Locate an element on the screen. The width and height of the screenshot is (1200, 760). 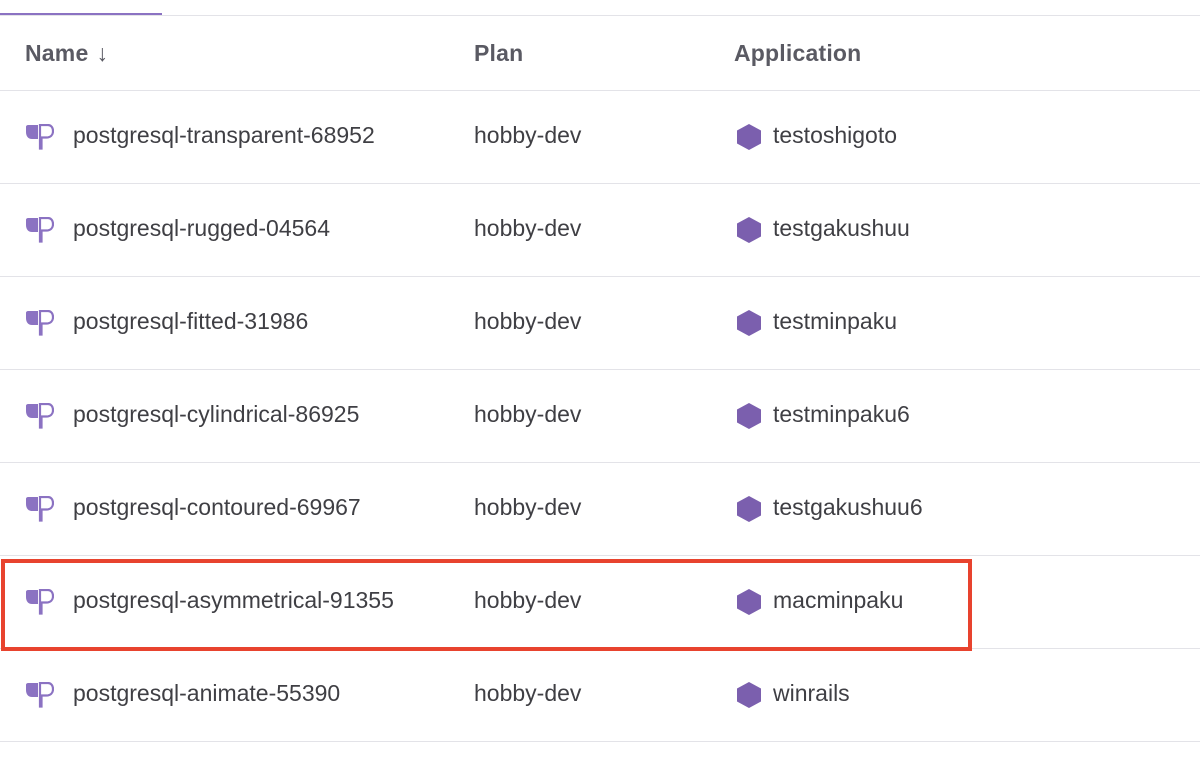
application-name: macminpaku is located at coordinates (838, 600).